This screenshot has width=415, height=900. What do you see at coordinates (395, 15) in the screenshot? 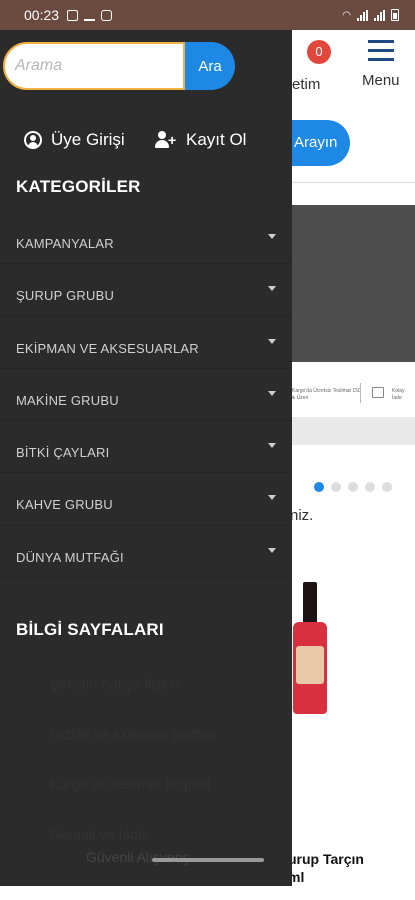
I see `battery-icon` at bounding box center [395, 15].